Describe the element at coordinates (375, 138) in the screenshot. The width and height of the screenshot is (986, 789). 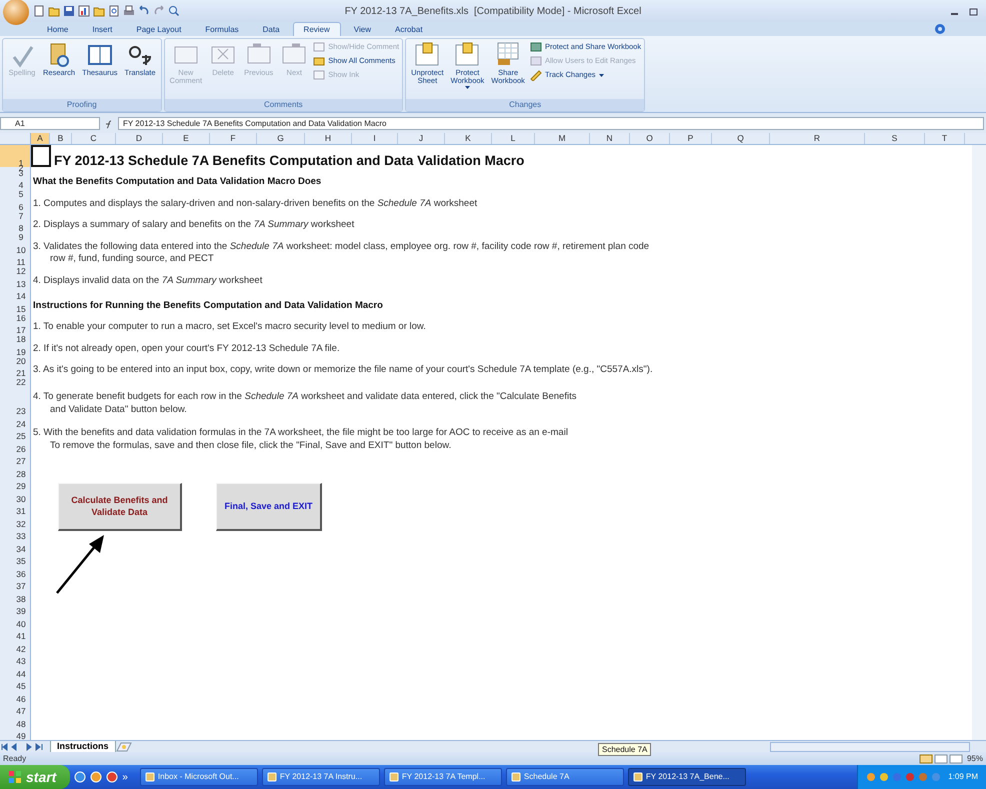
I see `column-header: I` at that location.